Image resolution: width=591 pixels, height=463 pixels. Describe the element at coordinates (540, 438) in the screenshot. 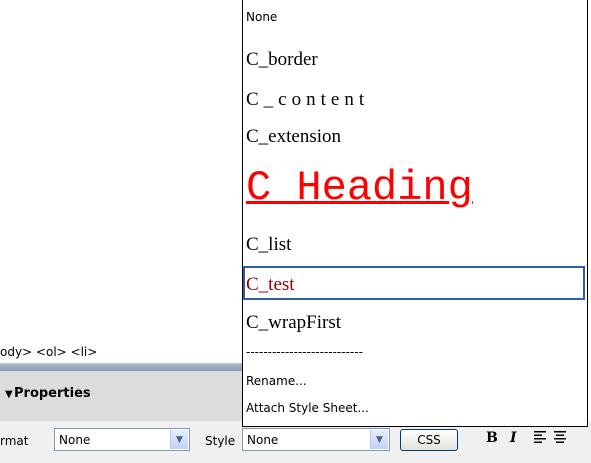

I see `align-left-icon` at that location.